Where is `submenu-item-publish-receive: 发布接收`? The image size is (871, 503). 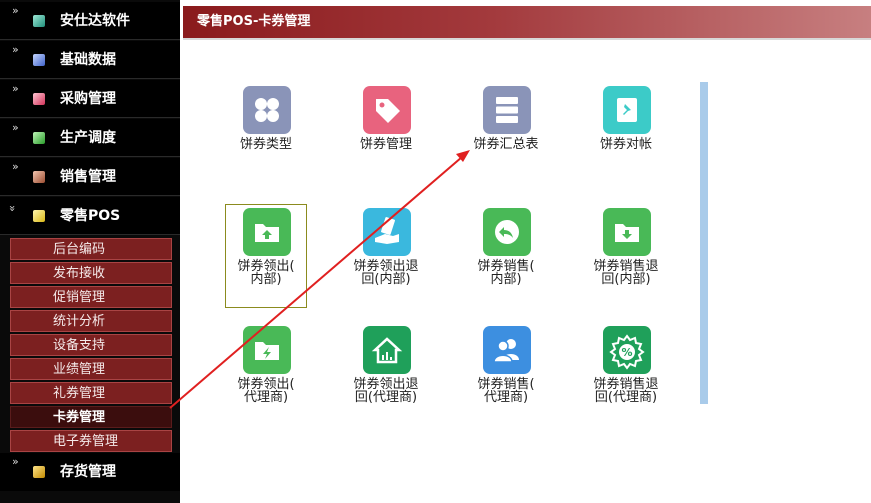 submenu-item-publish-receive: 发布接收 is located at coordinates (91, 273).